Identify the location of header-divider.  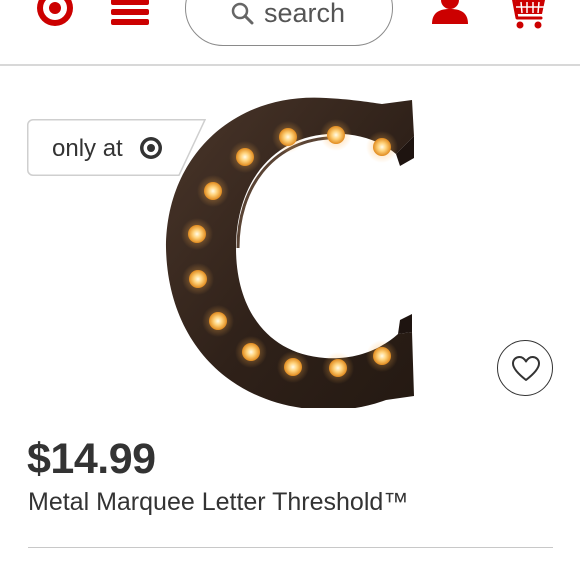
(290, 65).